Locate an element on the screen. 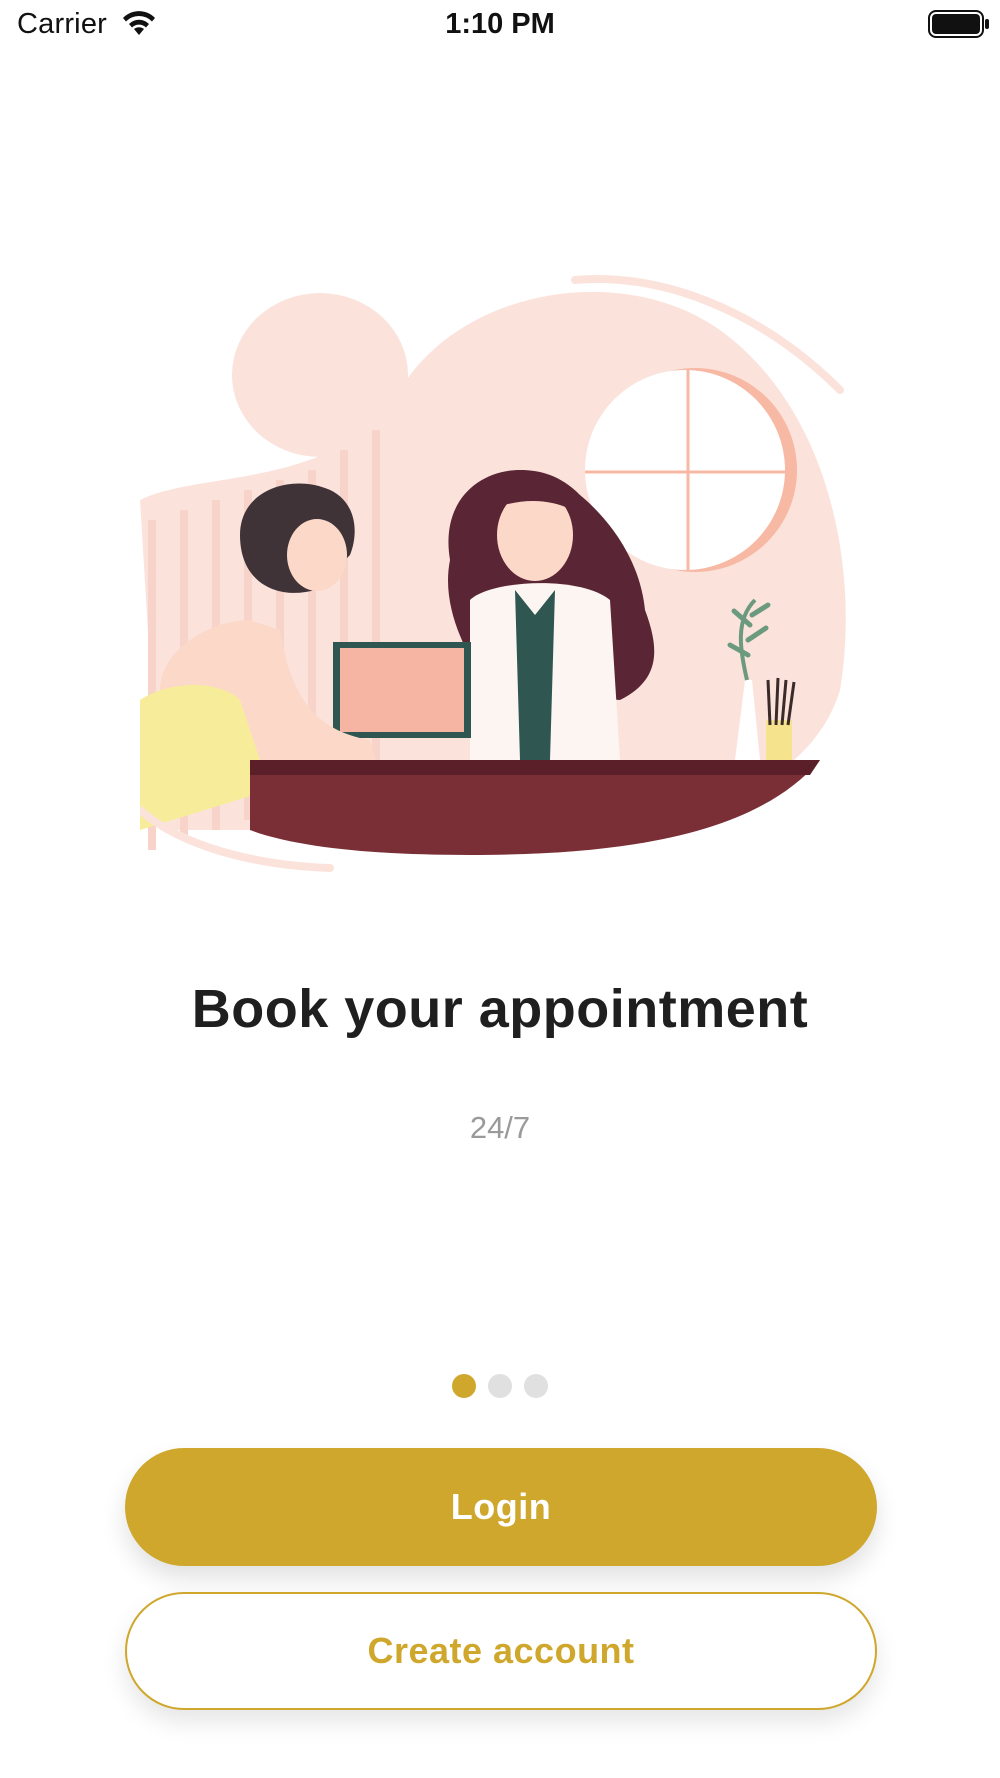  clock-time: 1:10 PM is located at coordinates (500, 24).